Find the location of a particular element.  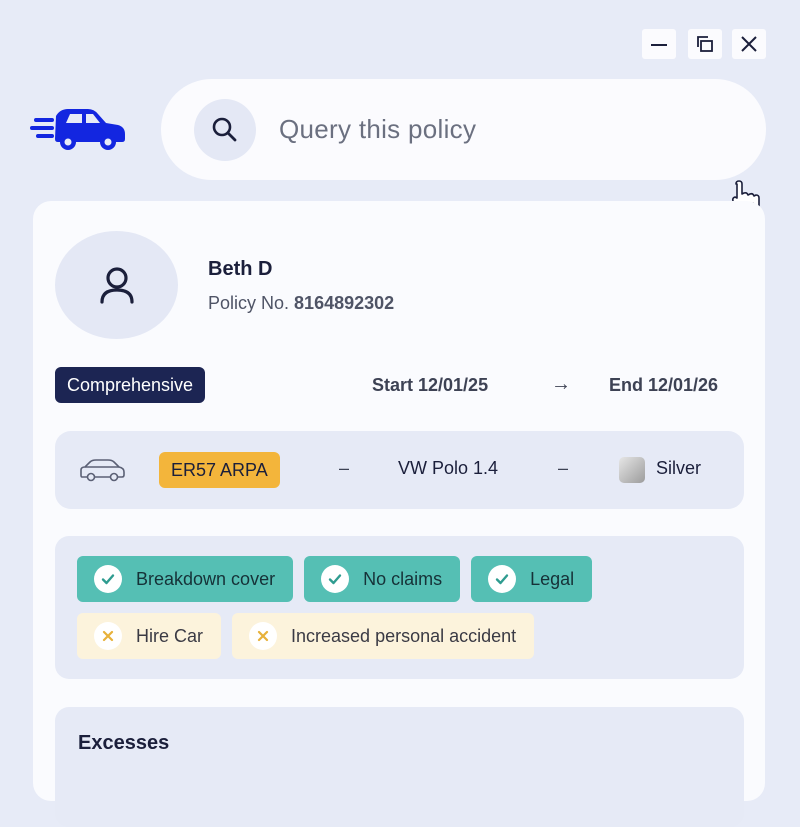

restore-button is located at coordinates (705, 44).